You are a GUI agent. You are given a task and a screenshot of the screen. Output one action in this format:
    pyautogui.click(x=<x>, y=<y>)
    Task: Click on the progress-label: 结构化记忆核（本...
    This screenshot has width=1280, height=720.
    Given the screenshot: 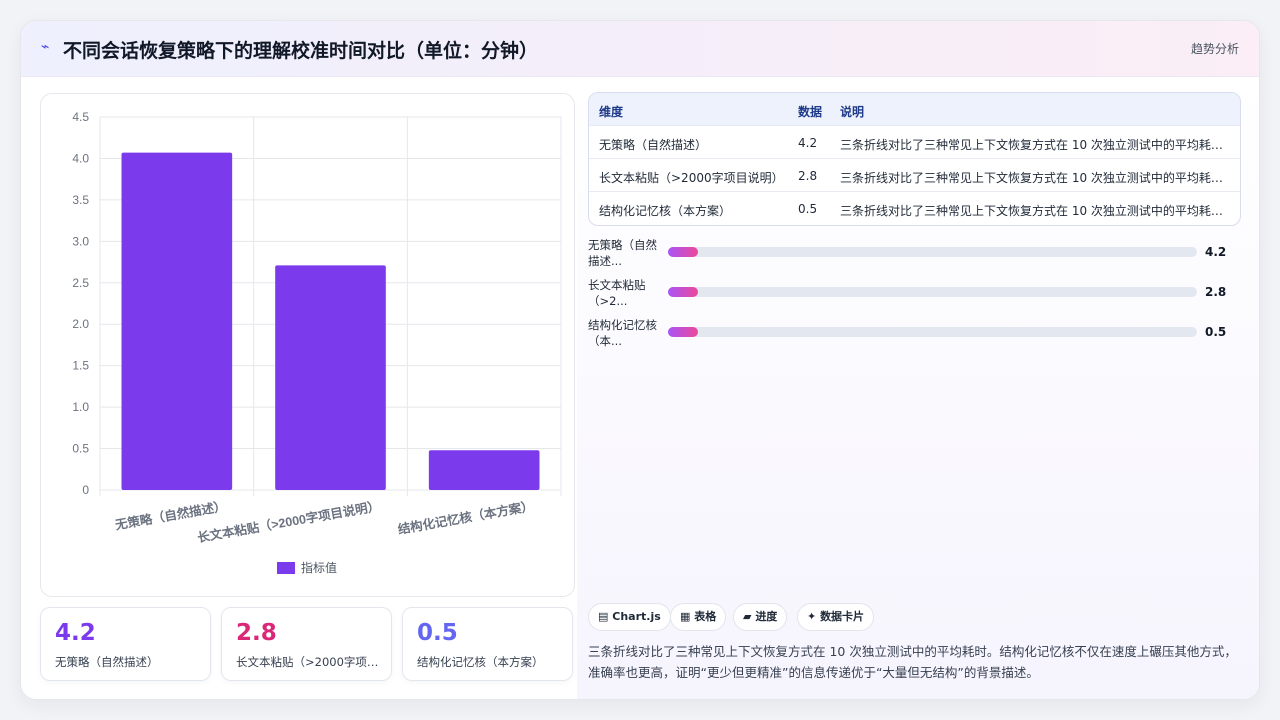 What is the action you would take?
    pyautogui.click(x=622, y=333)
    